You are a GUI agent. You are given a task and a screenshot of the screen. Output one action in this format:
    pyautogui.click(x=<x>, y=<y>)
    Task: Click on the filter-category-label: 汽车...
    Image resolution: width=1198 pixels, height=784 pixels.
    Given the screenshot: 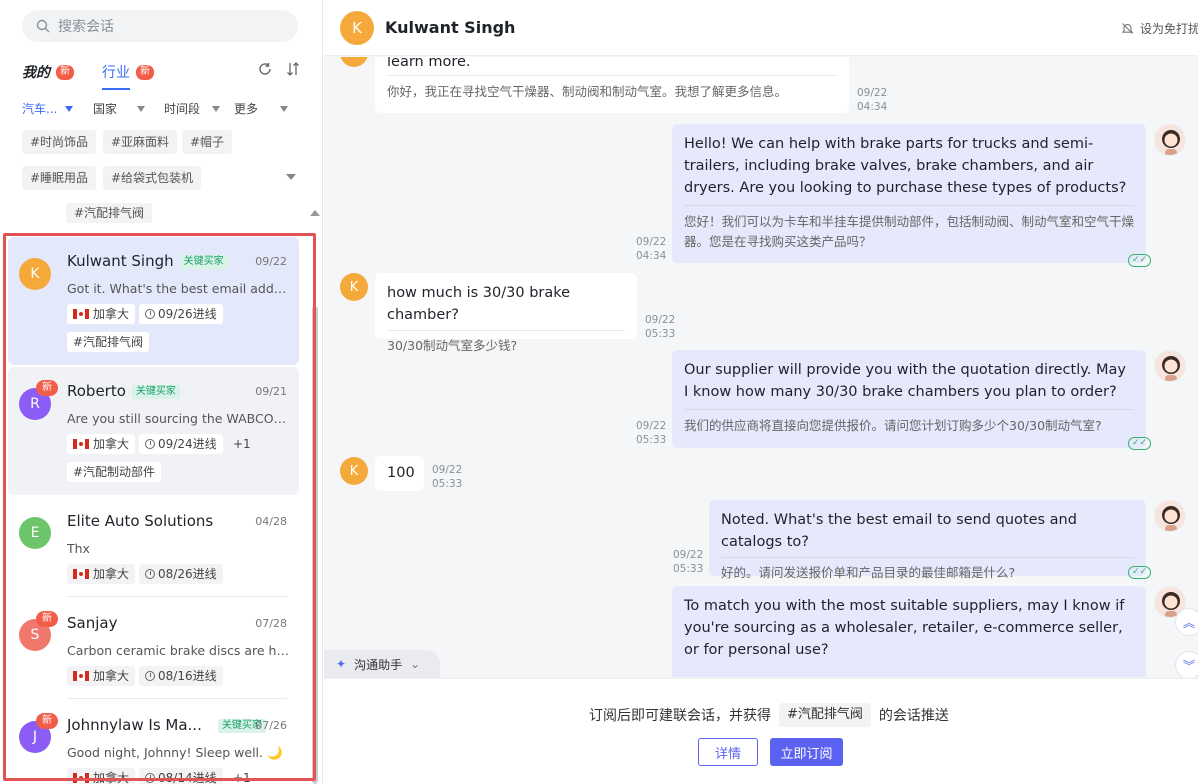 What is the action you would take?
    pyautogui.click(x=40, y=109)
    